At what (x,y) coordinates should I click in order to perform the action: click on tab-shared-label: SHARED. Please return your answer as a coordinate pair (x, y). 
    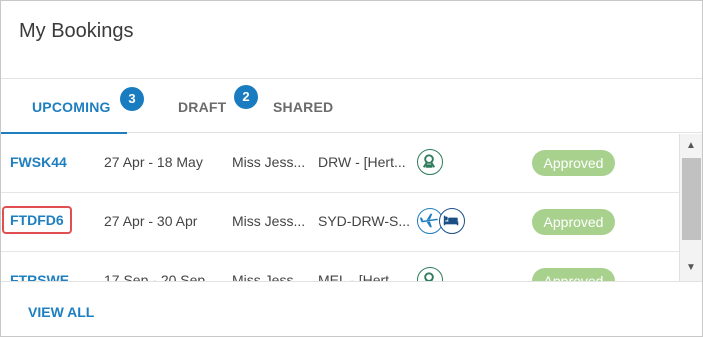
    Looking at the image, I should click on (303, 107).